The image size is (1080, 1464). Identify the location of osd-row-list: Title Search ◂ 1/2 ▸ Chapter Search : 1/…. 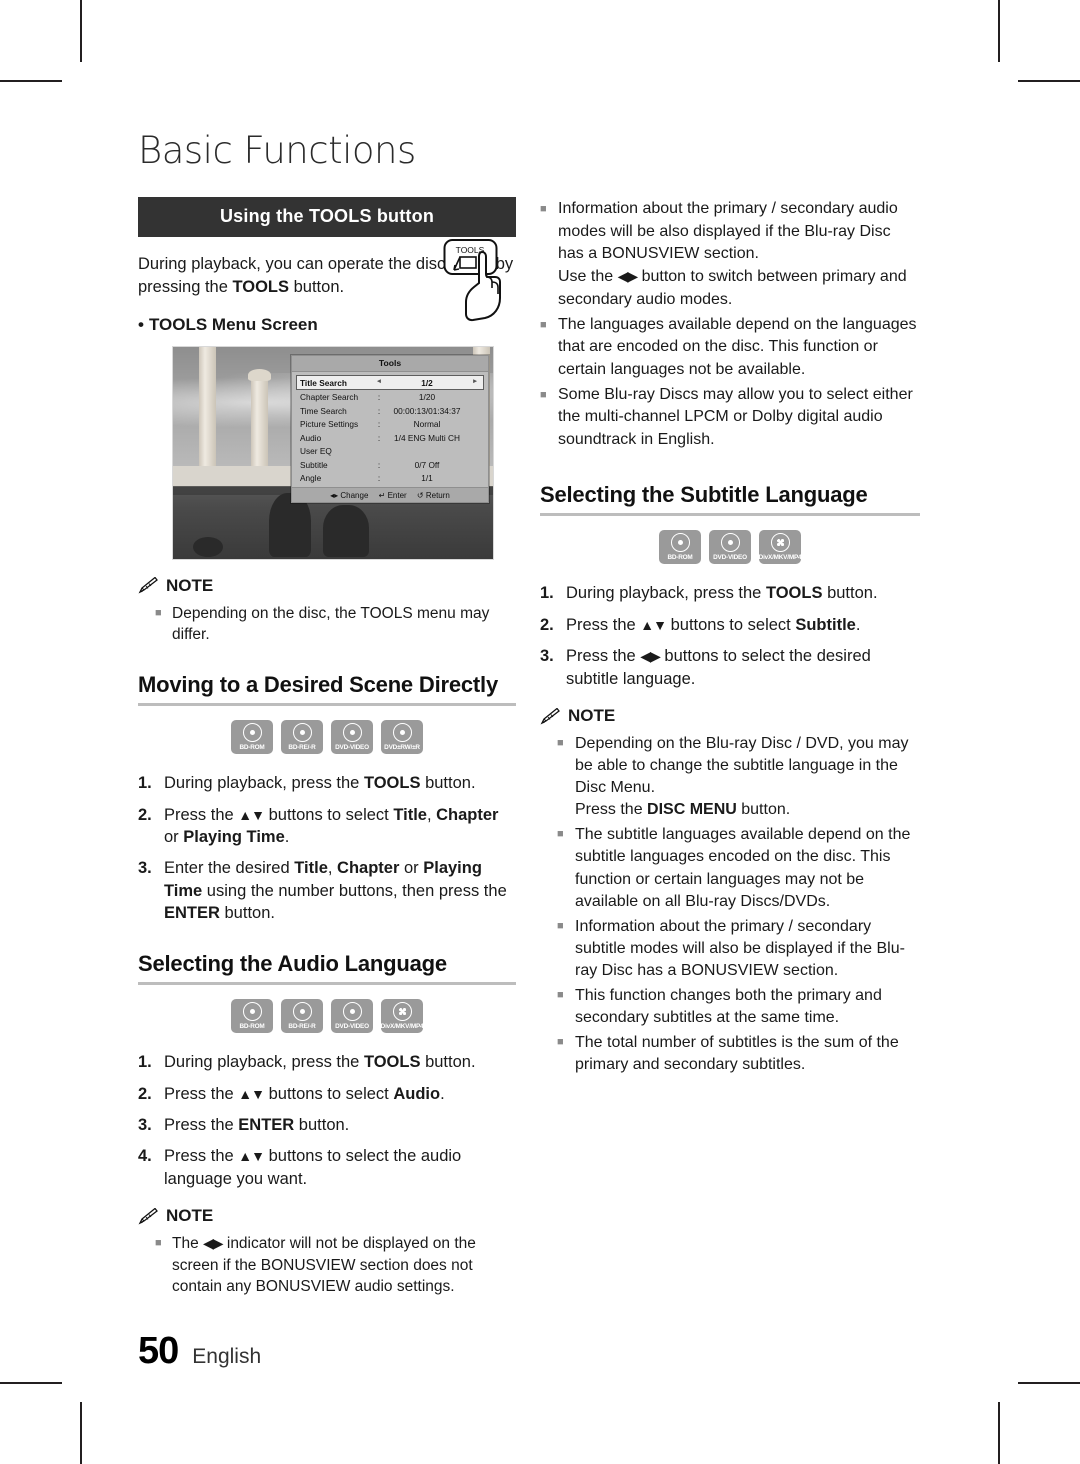
(390, 429).